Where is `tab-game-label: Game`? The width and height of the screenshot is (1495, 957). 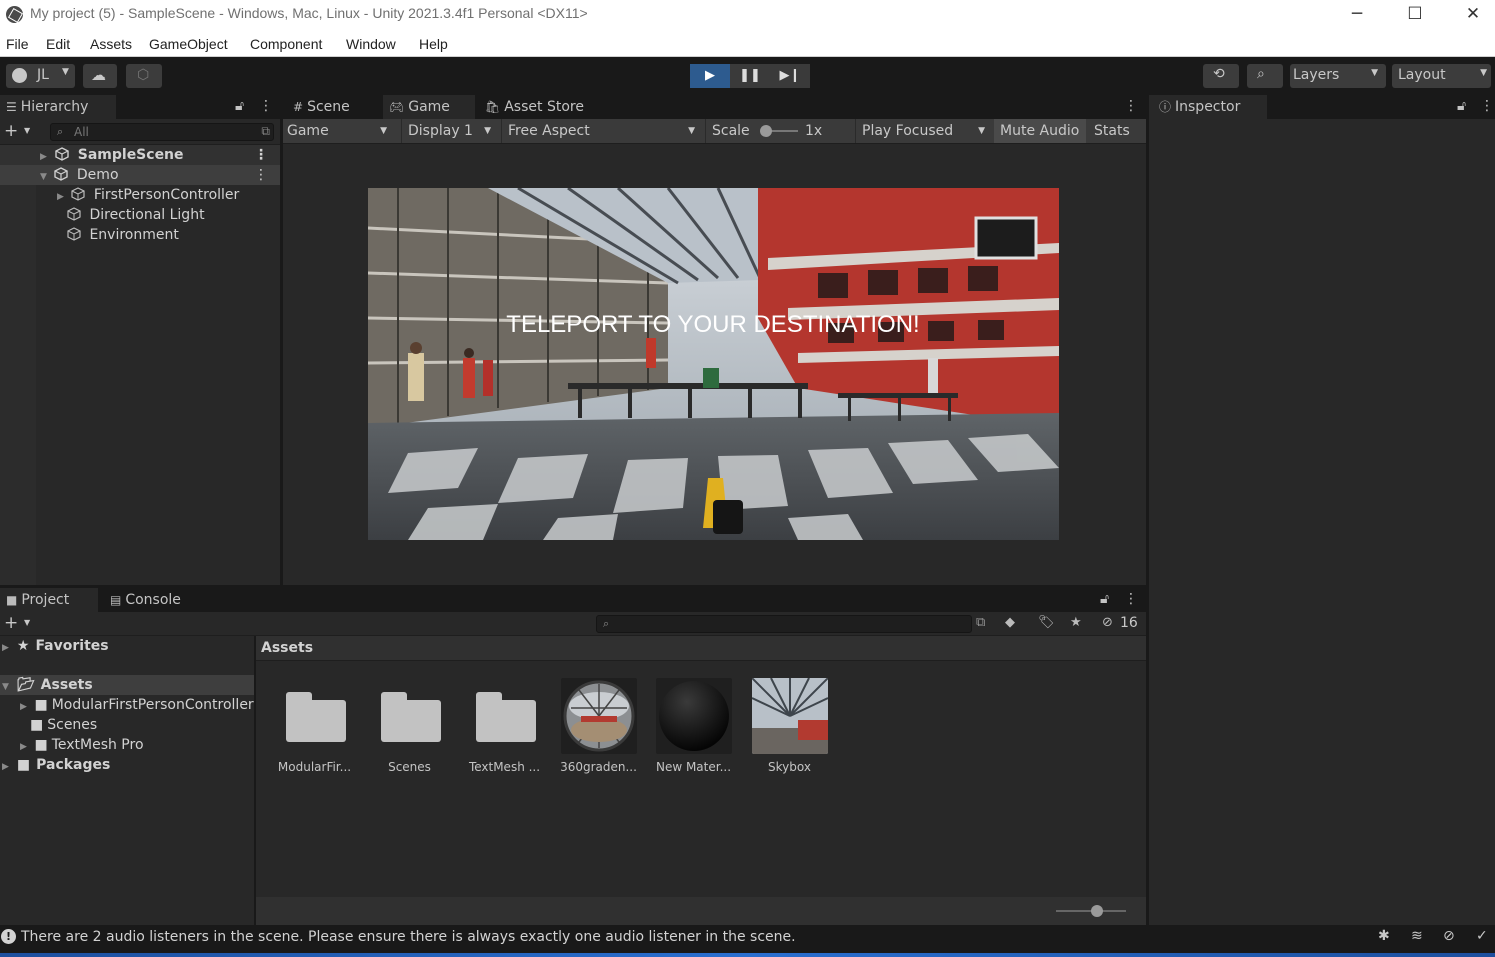 tab-game-label: Game is located at coordinates (429, 107).